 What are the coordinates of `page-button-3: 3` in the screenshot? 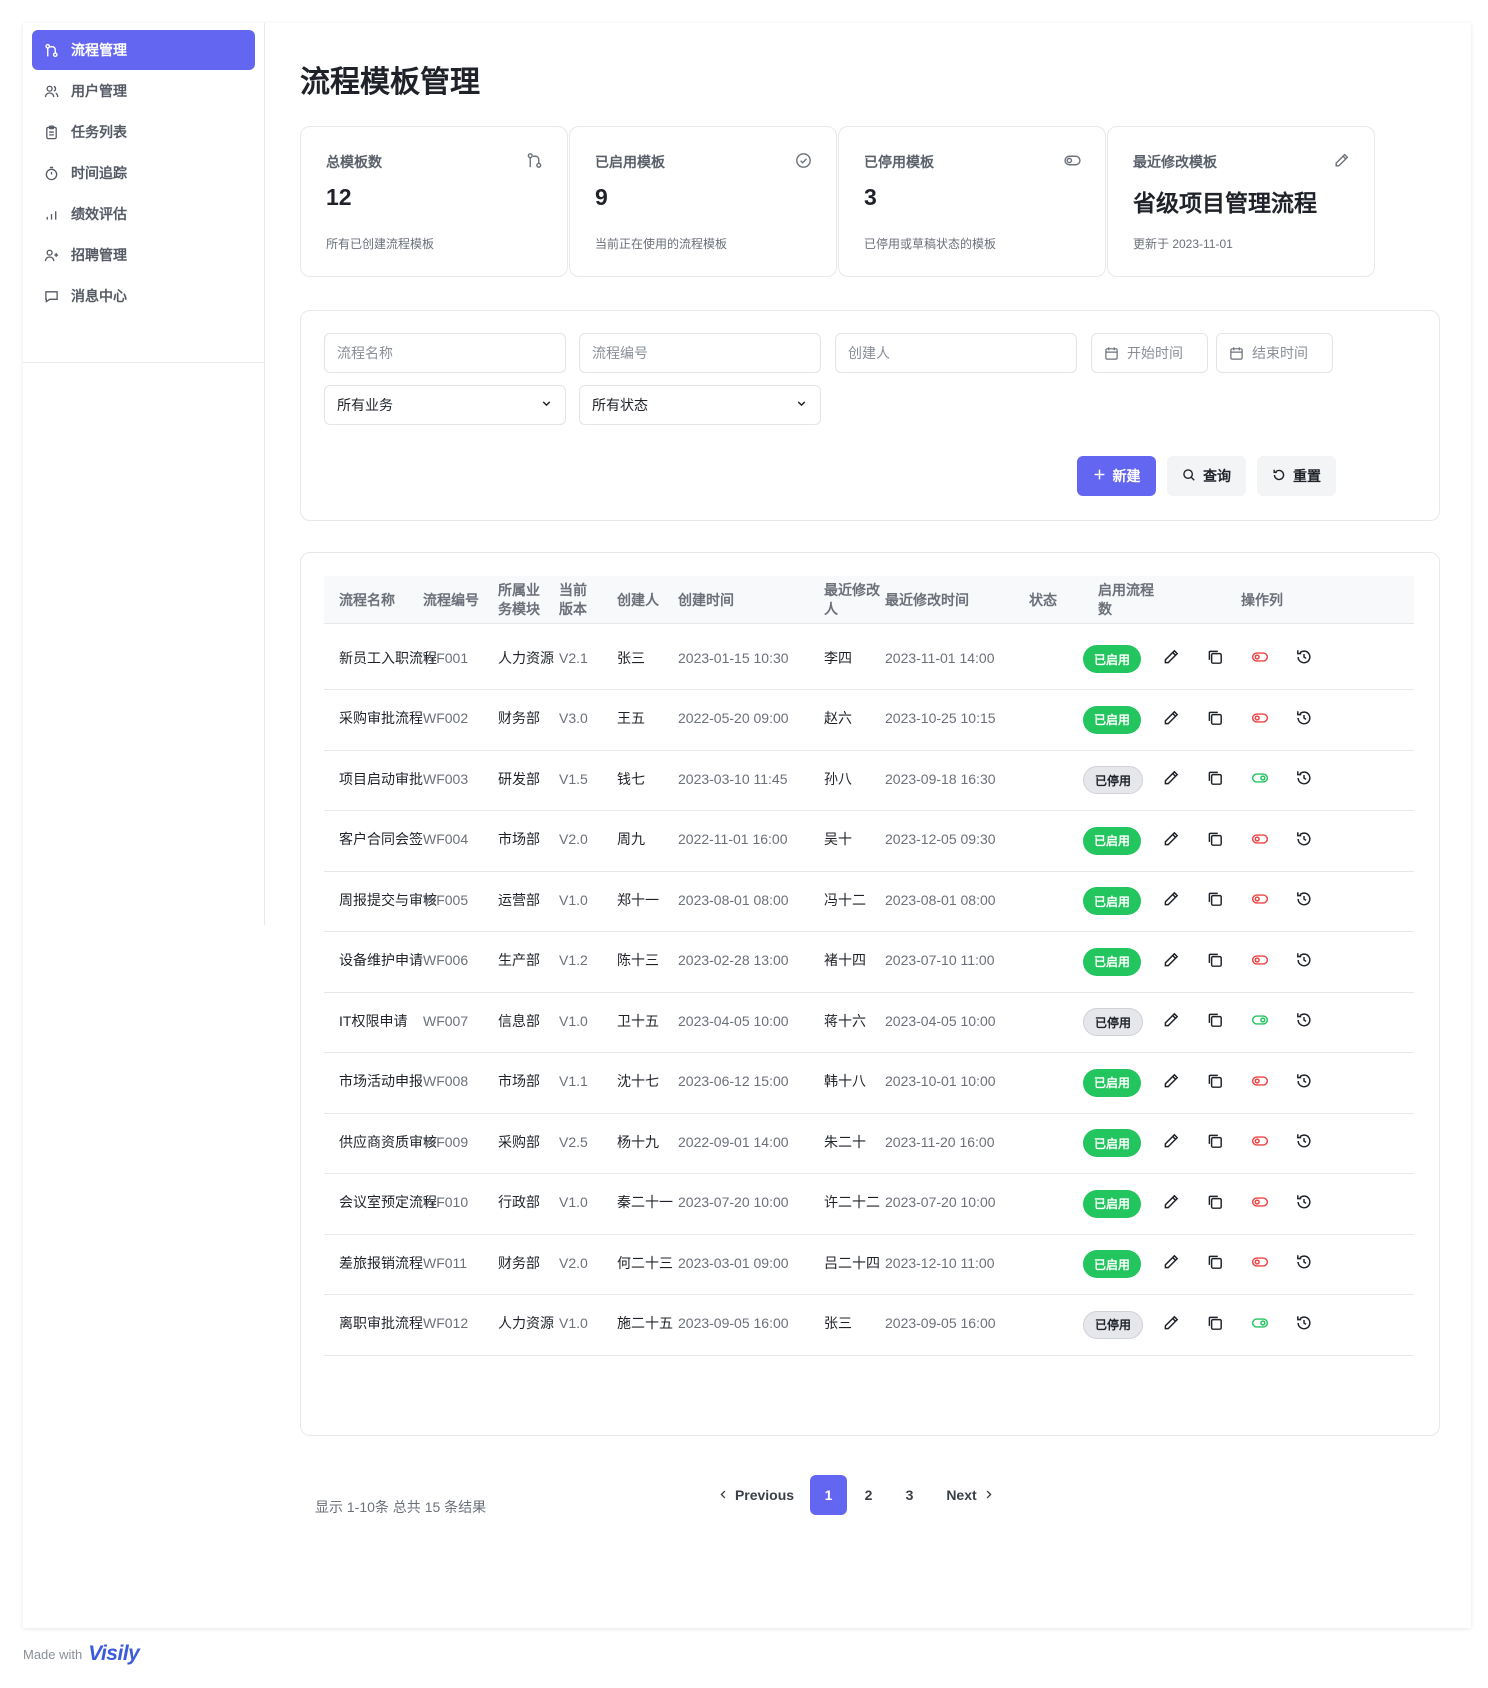 It's located at (909, 1495).